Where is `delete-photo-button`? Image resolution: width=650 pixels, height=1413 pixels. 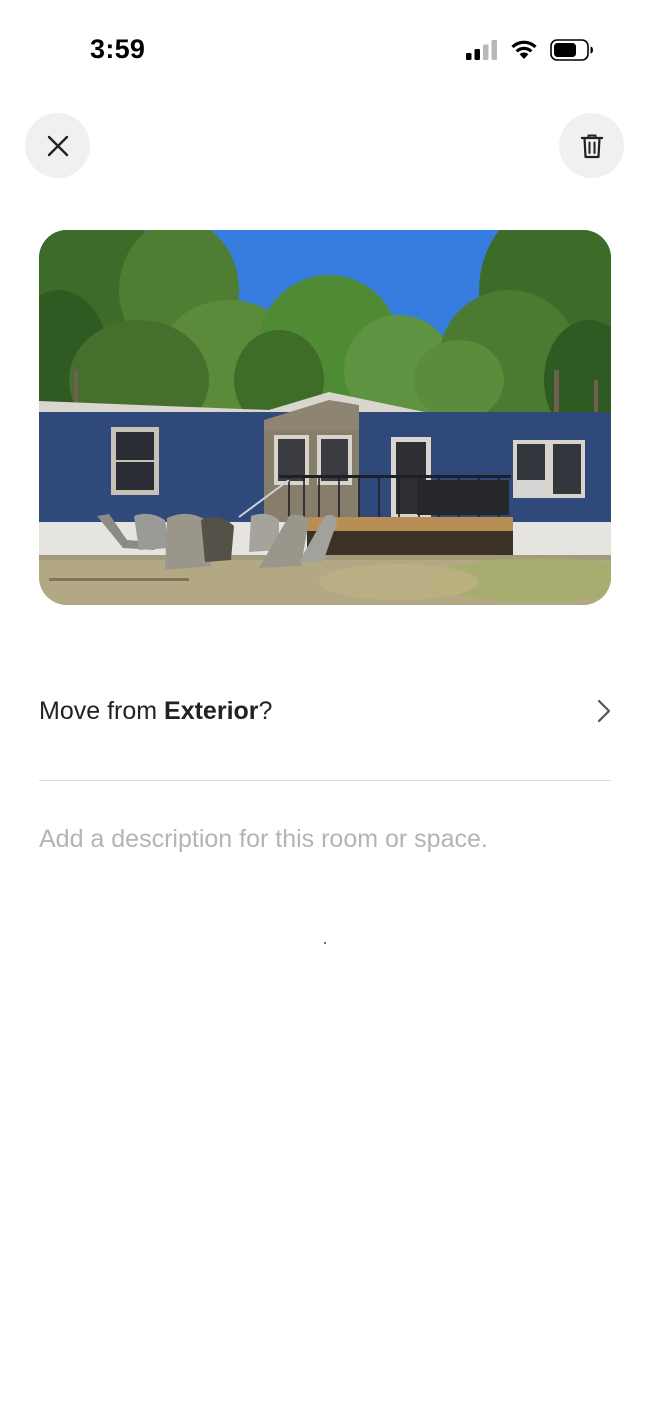
delete-photo-button is located at coordinates (591, 145).